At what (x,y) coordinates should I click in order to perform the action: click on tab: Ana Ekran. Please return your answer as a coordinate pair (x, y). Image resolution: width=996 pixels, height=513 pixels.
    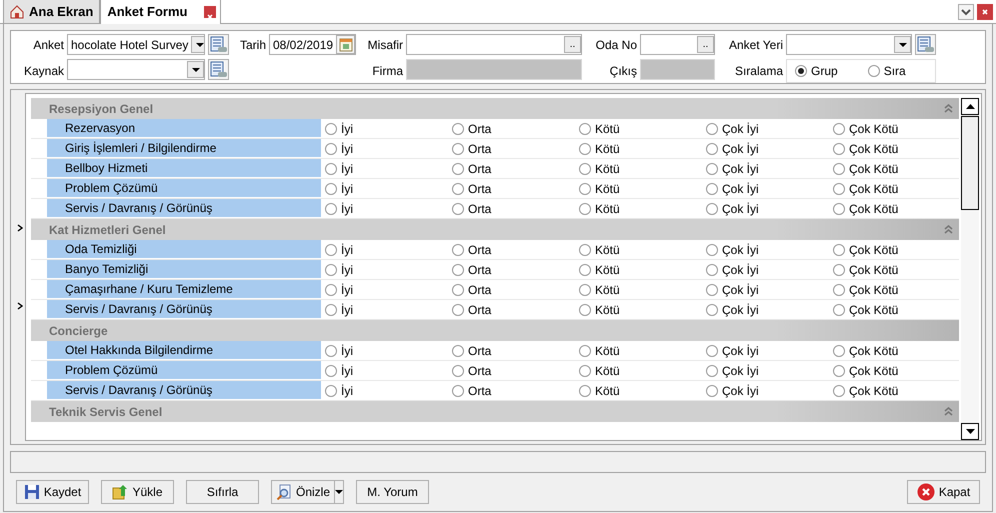
    Looking at the image, I should click on (51, 11).